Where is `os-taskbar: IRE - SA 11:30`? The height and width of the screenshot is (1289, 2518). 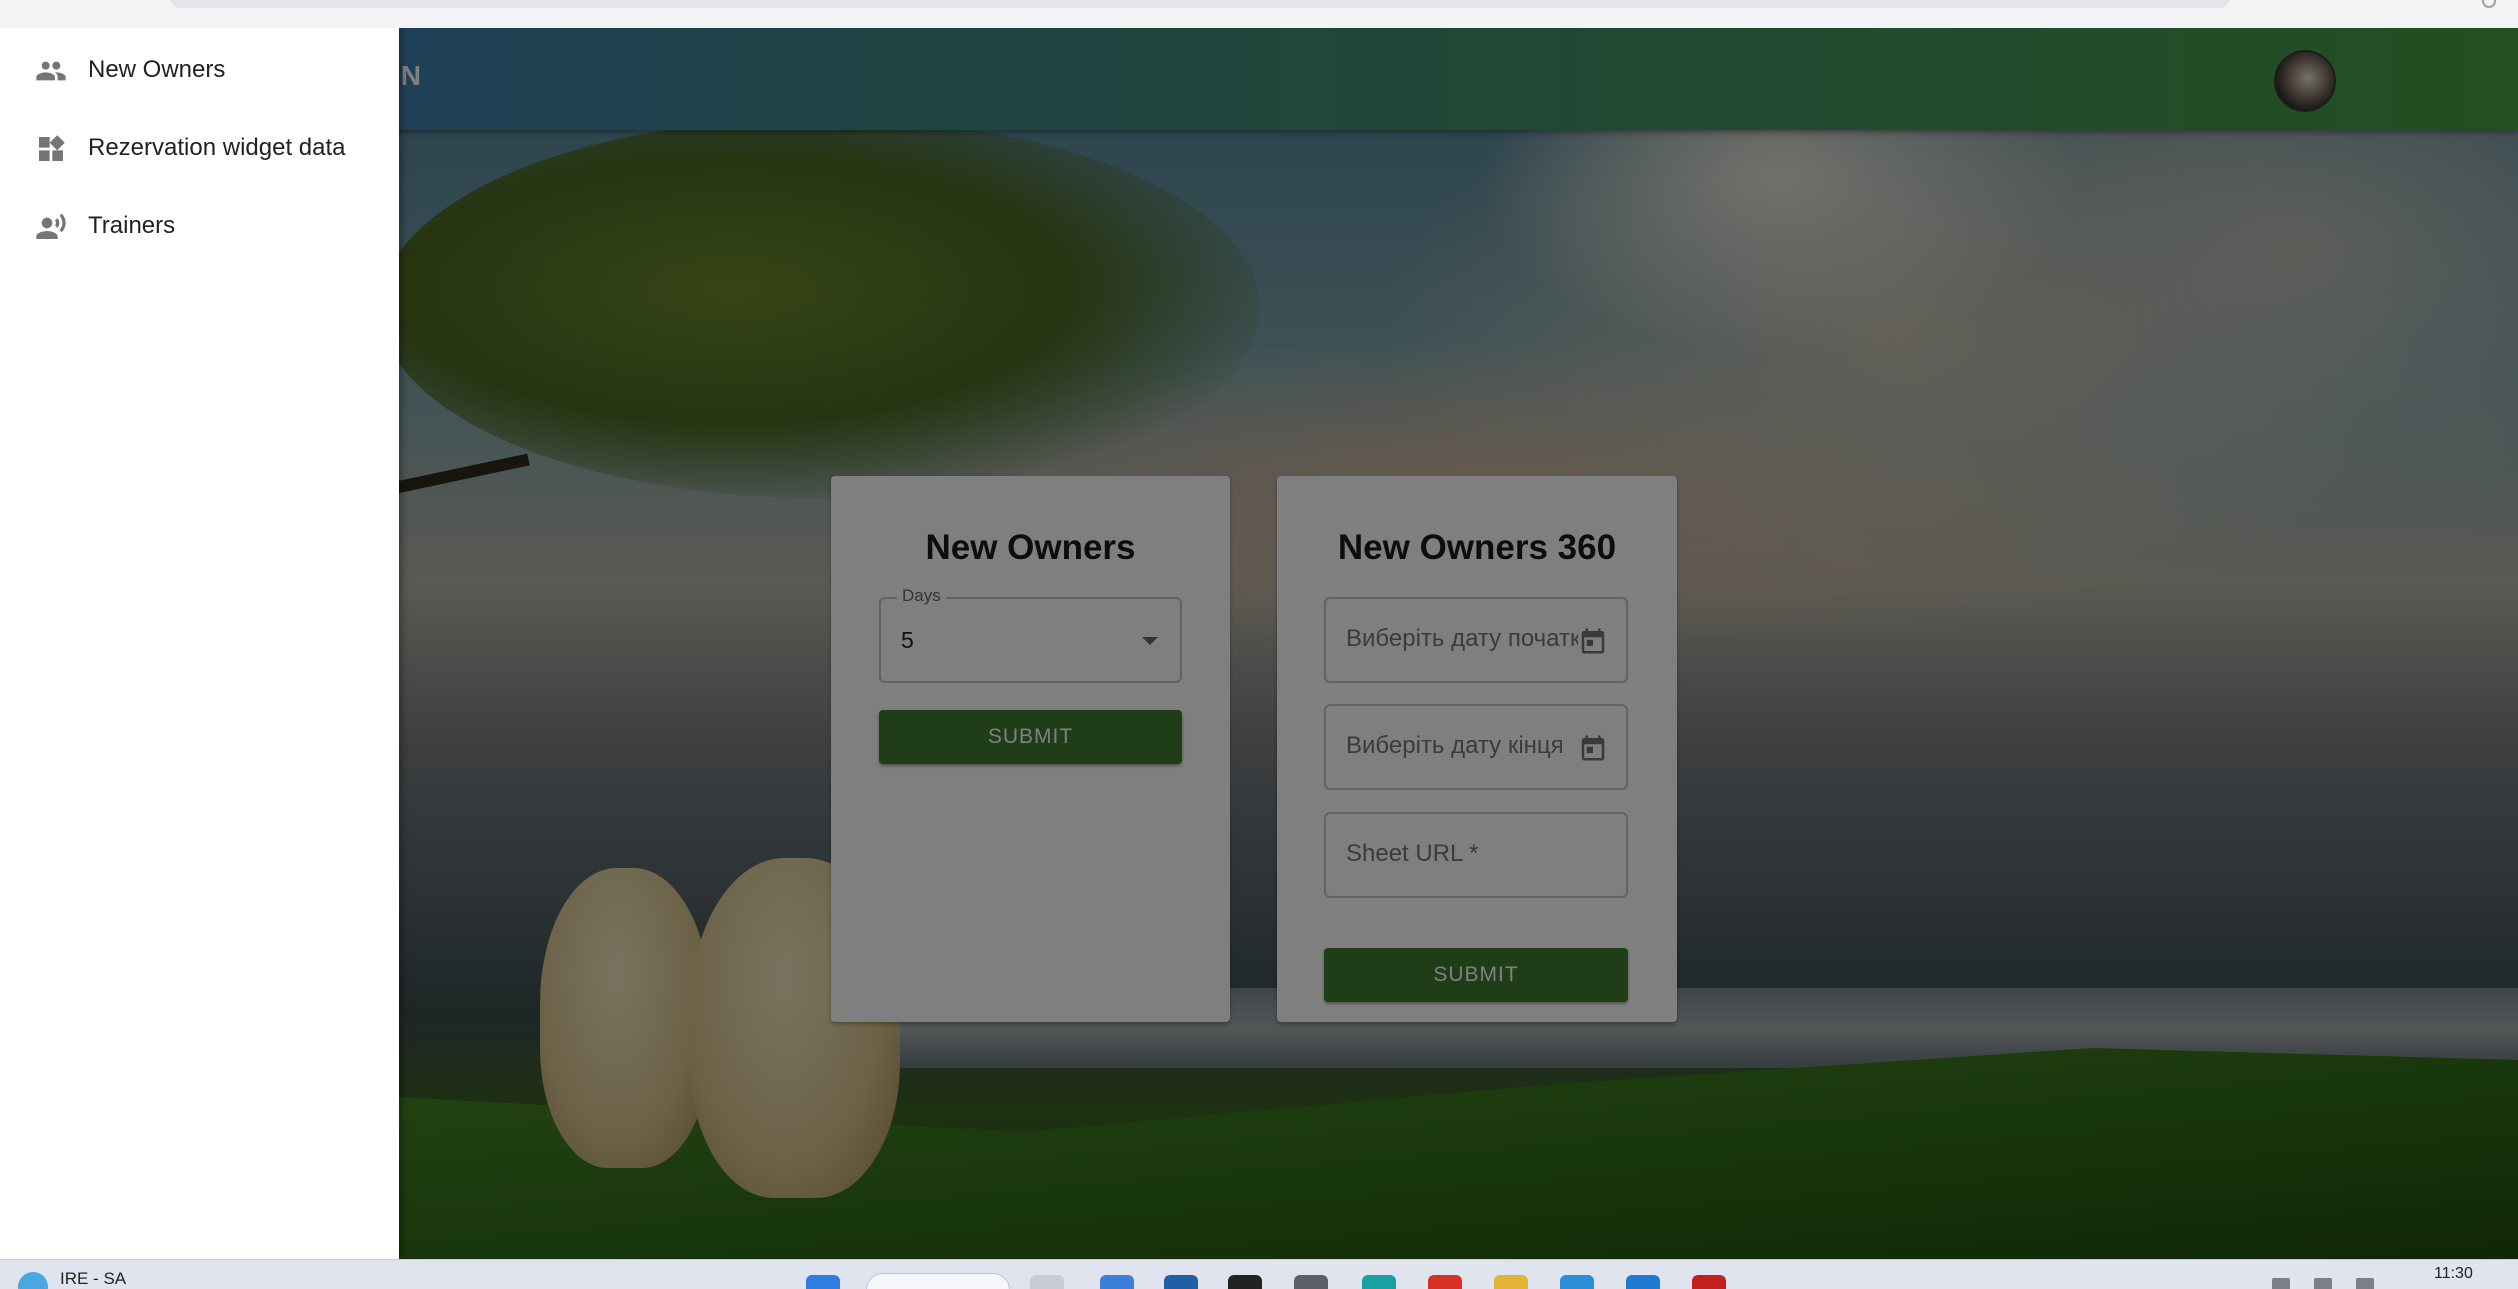 os-taskbar: IRE - SA 11:30 is located at coordinates (1259, 1274).